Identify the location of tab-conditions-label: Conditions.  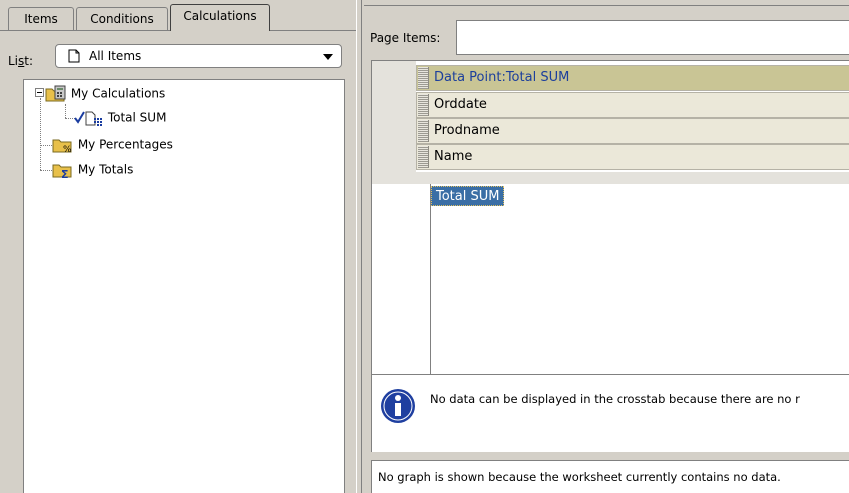
(122, 19).